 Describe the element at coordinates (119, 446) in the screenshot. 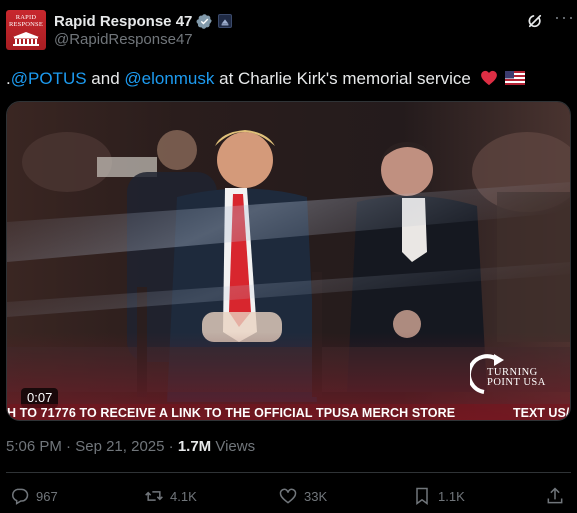

I see `tweet-date: Sep 21, 2025` at that location.